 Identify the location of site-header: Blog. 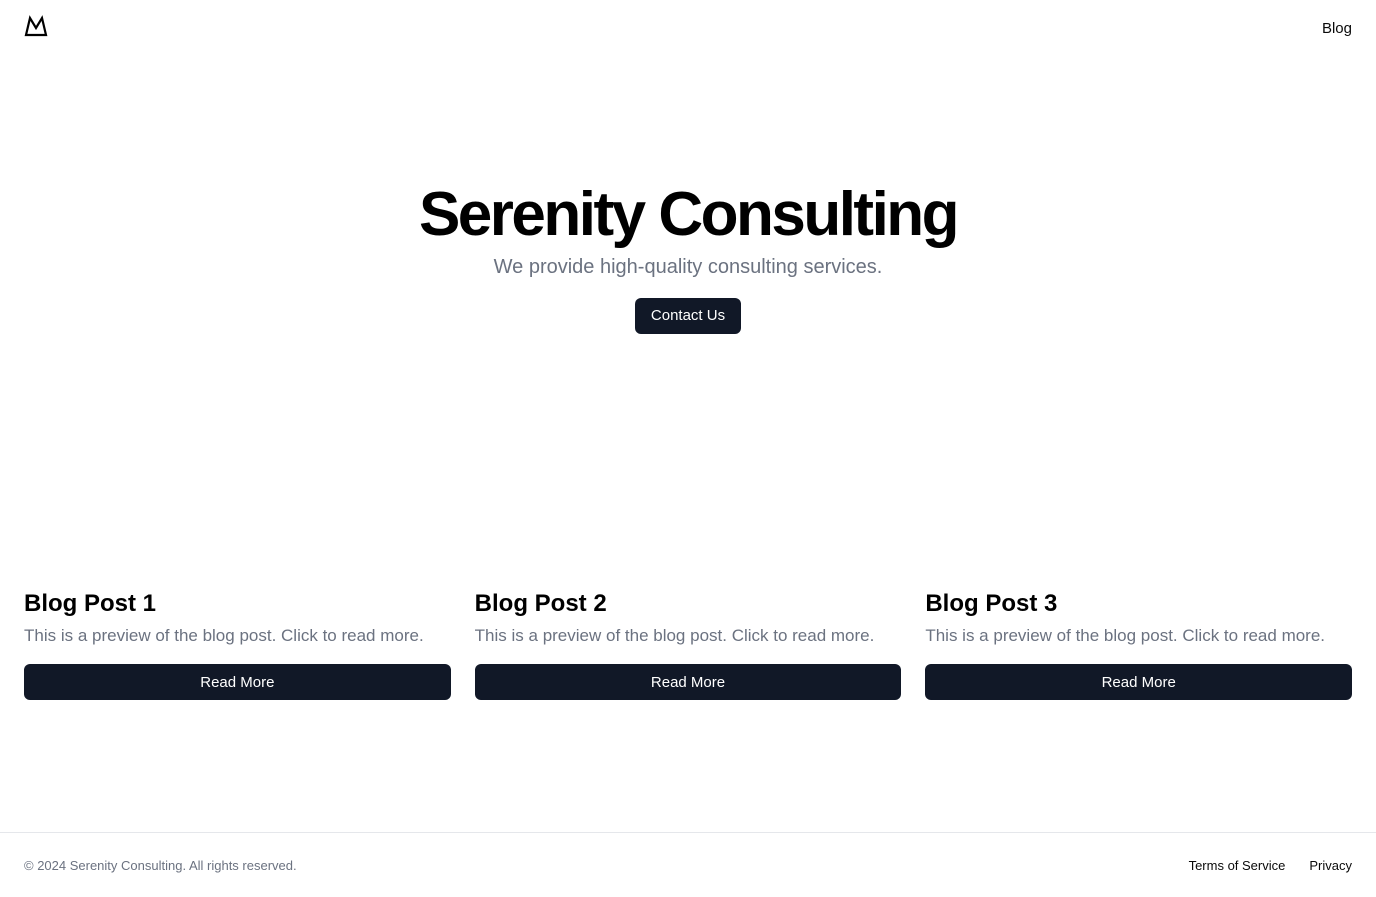
(688, 28).